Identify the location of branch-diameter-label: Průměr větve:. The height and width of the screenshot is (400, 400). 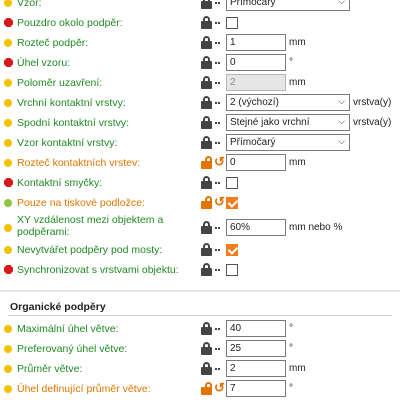
(50, 369).